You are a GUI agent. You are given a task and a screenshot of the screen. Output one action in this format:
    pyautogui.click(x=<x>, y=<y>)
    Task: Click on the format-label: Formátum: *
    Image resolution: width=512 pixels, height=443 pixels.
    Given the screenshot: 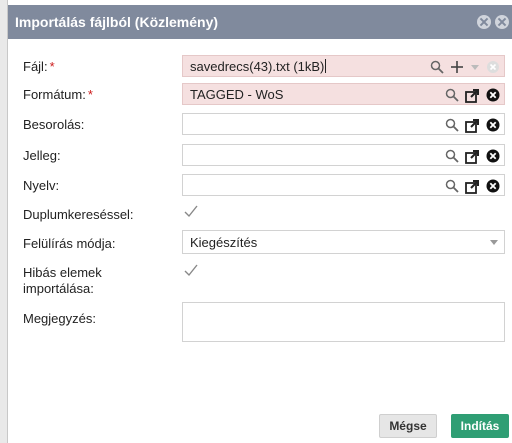 What is the action you would take?
    pyautogui.click(x=58, y=94)
    